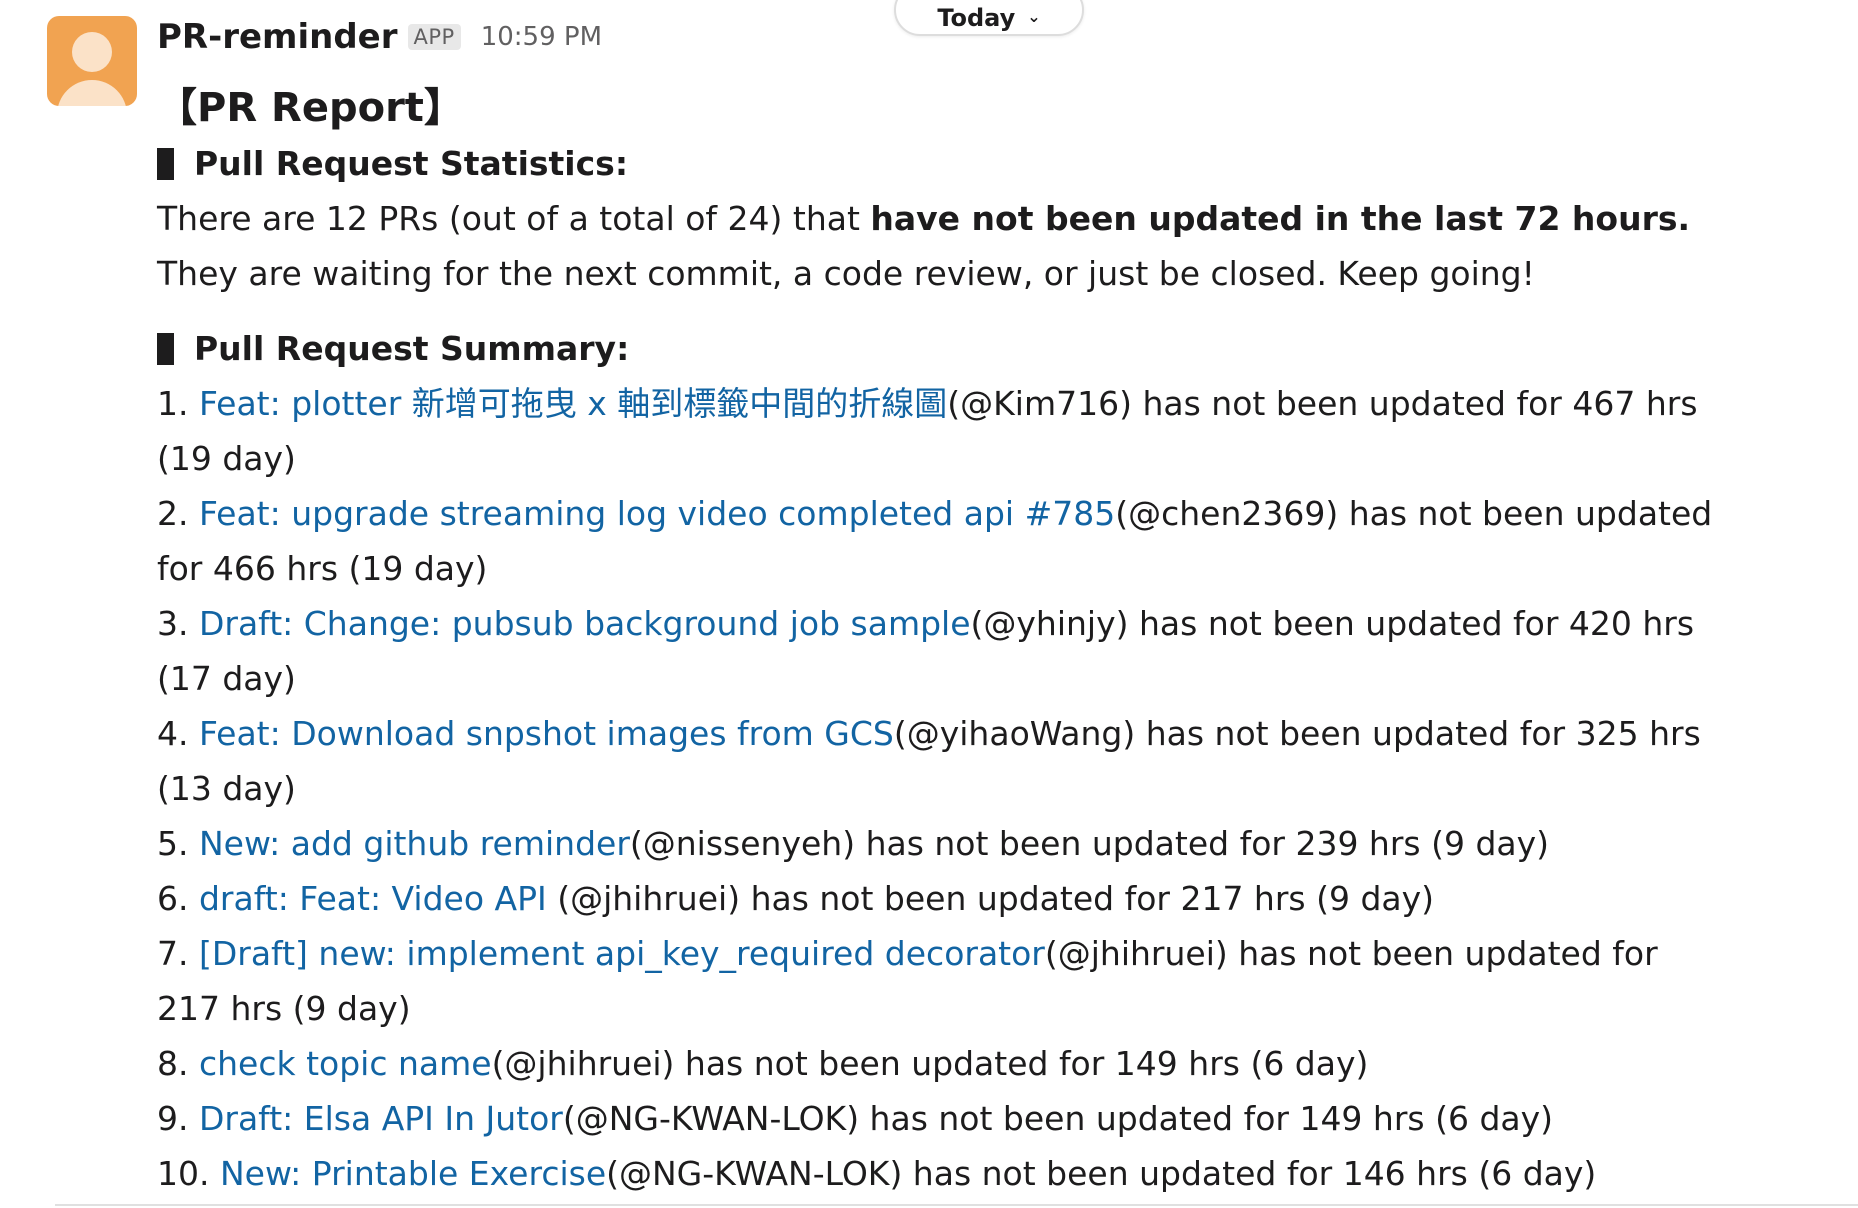  I want to click on pr-number: 7., so click(178, 953).